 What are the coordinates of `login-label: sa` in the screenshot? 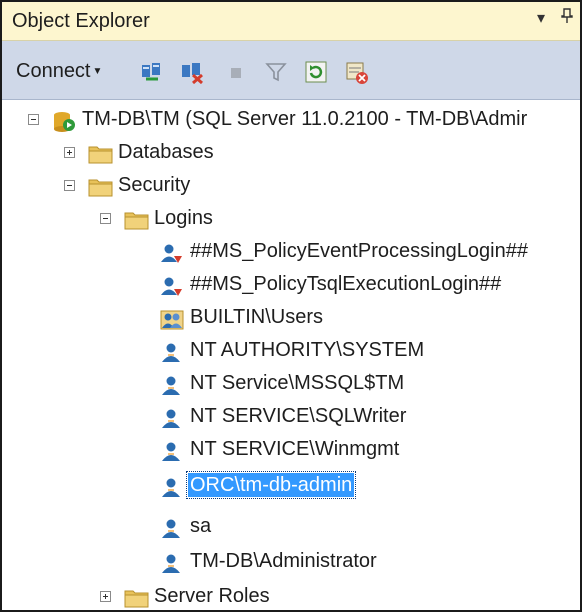 It's located at (200, 526).